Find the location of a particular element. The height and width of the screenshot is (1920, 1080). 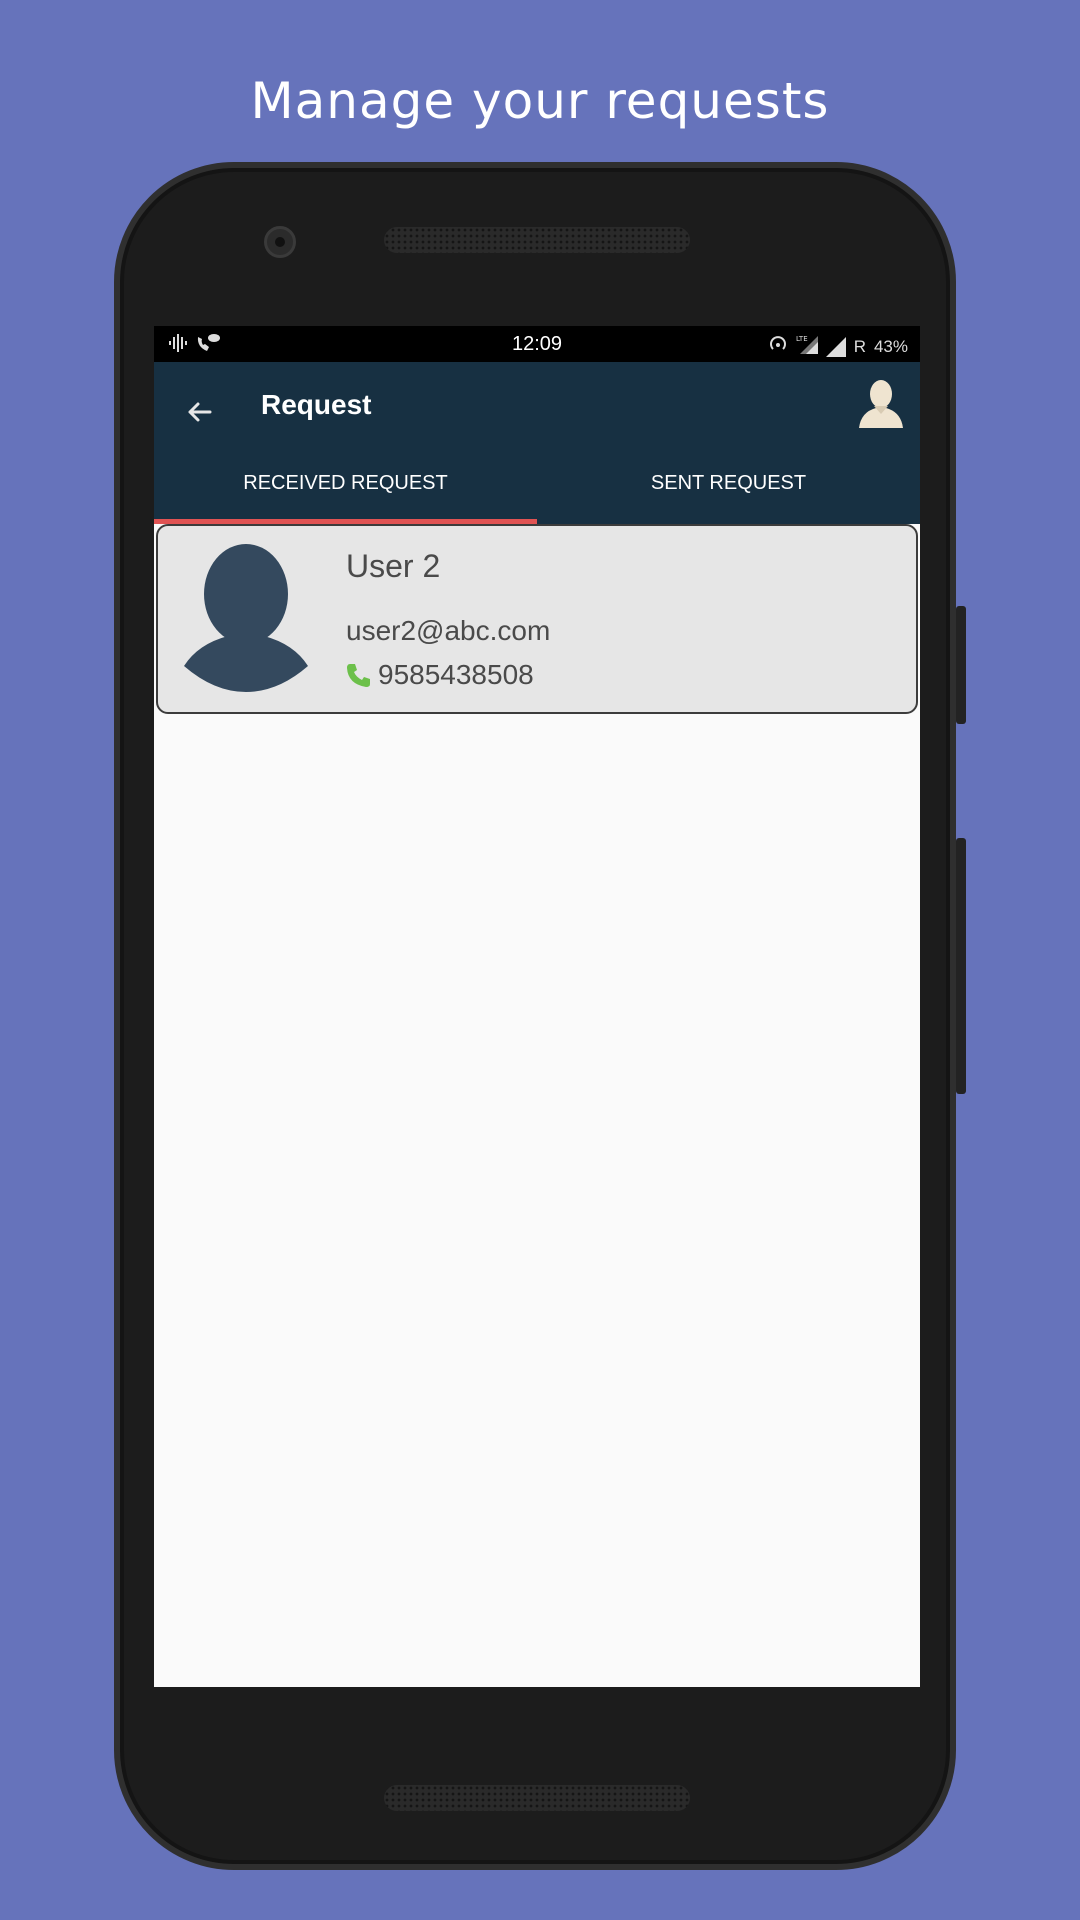

front-camera is located at coordinates (280, 242).